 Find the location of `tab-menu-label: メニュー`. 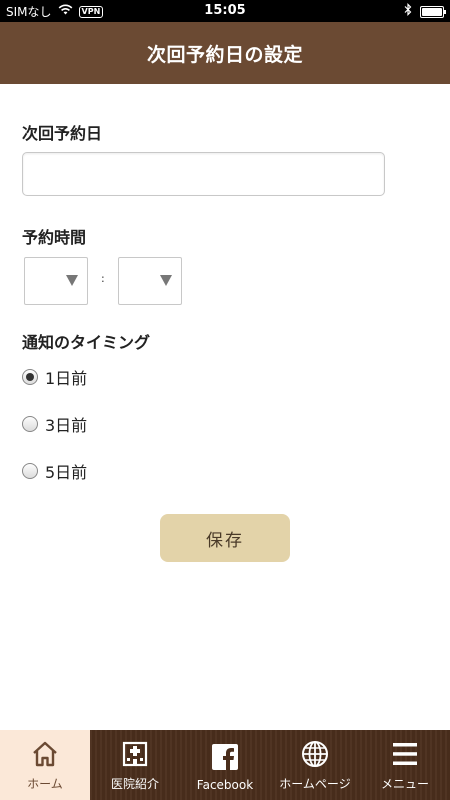

tab-menu-label: メニュー is located at coordinates (404, 784).